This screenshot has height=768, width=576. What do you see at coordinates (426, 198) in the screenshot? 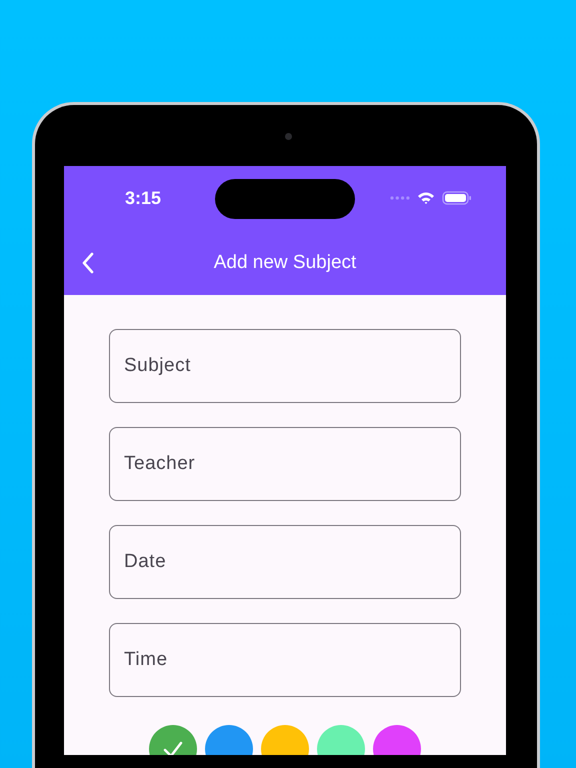
I see `wifi-icon` at bounding box center [426, 198].